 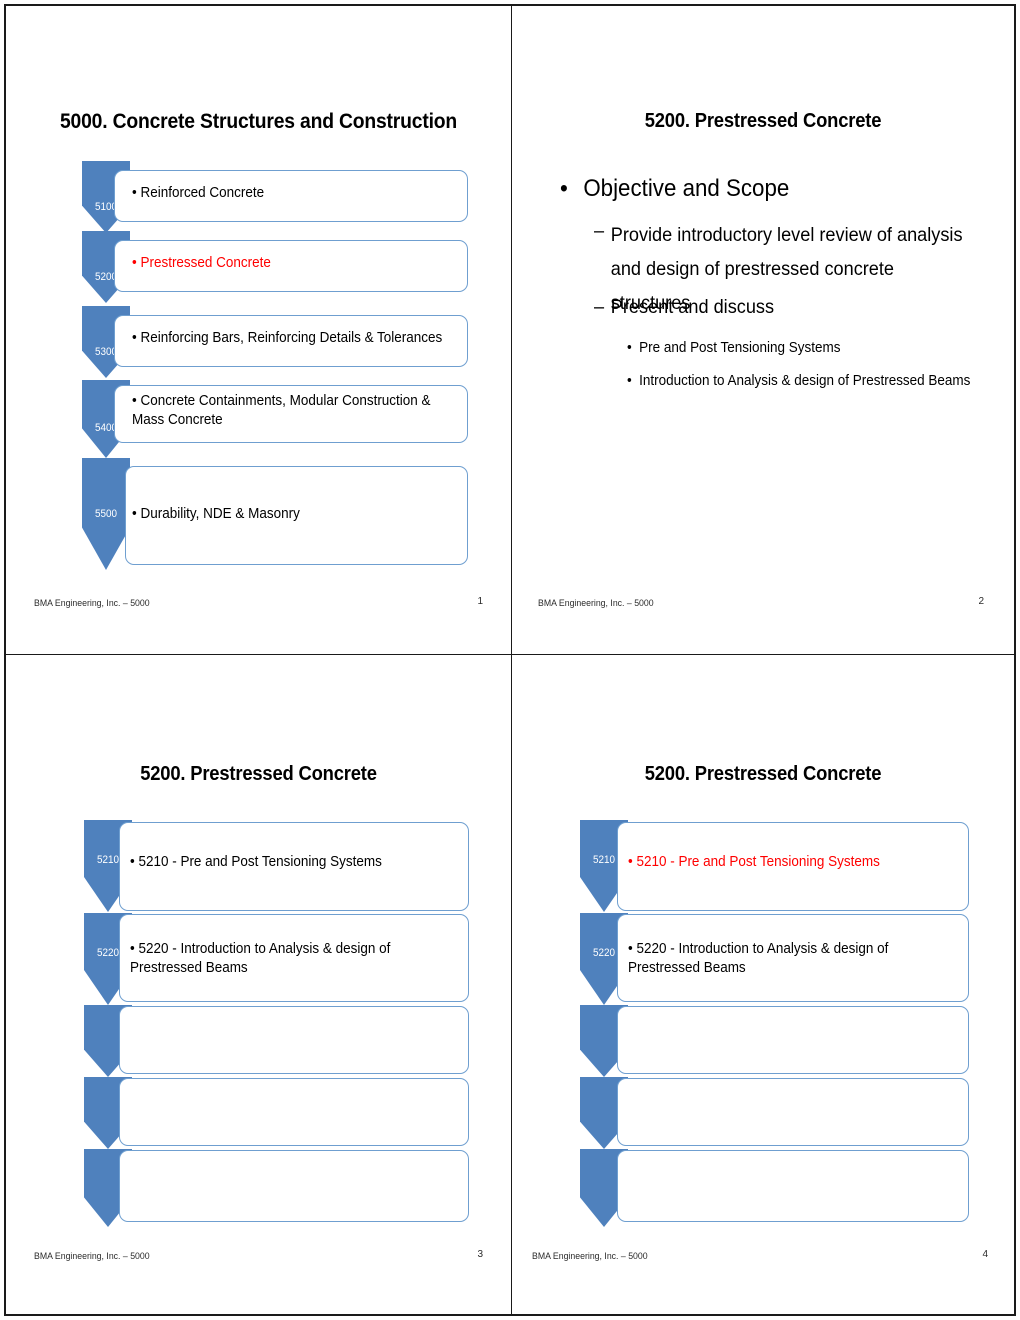 I want to click on bullet-text: Present and discuss, so click(x=692, y=307).